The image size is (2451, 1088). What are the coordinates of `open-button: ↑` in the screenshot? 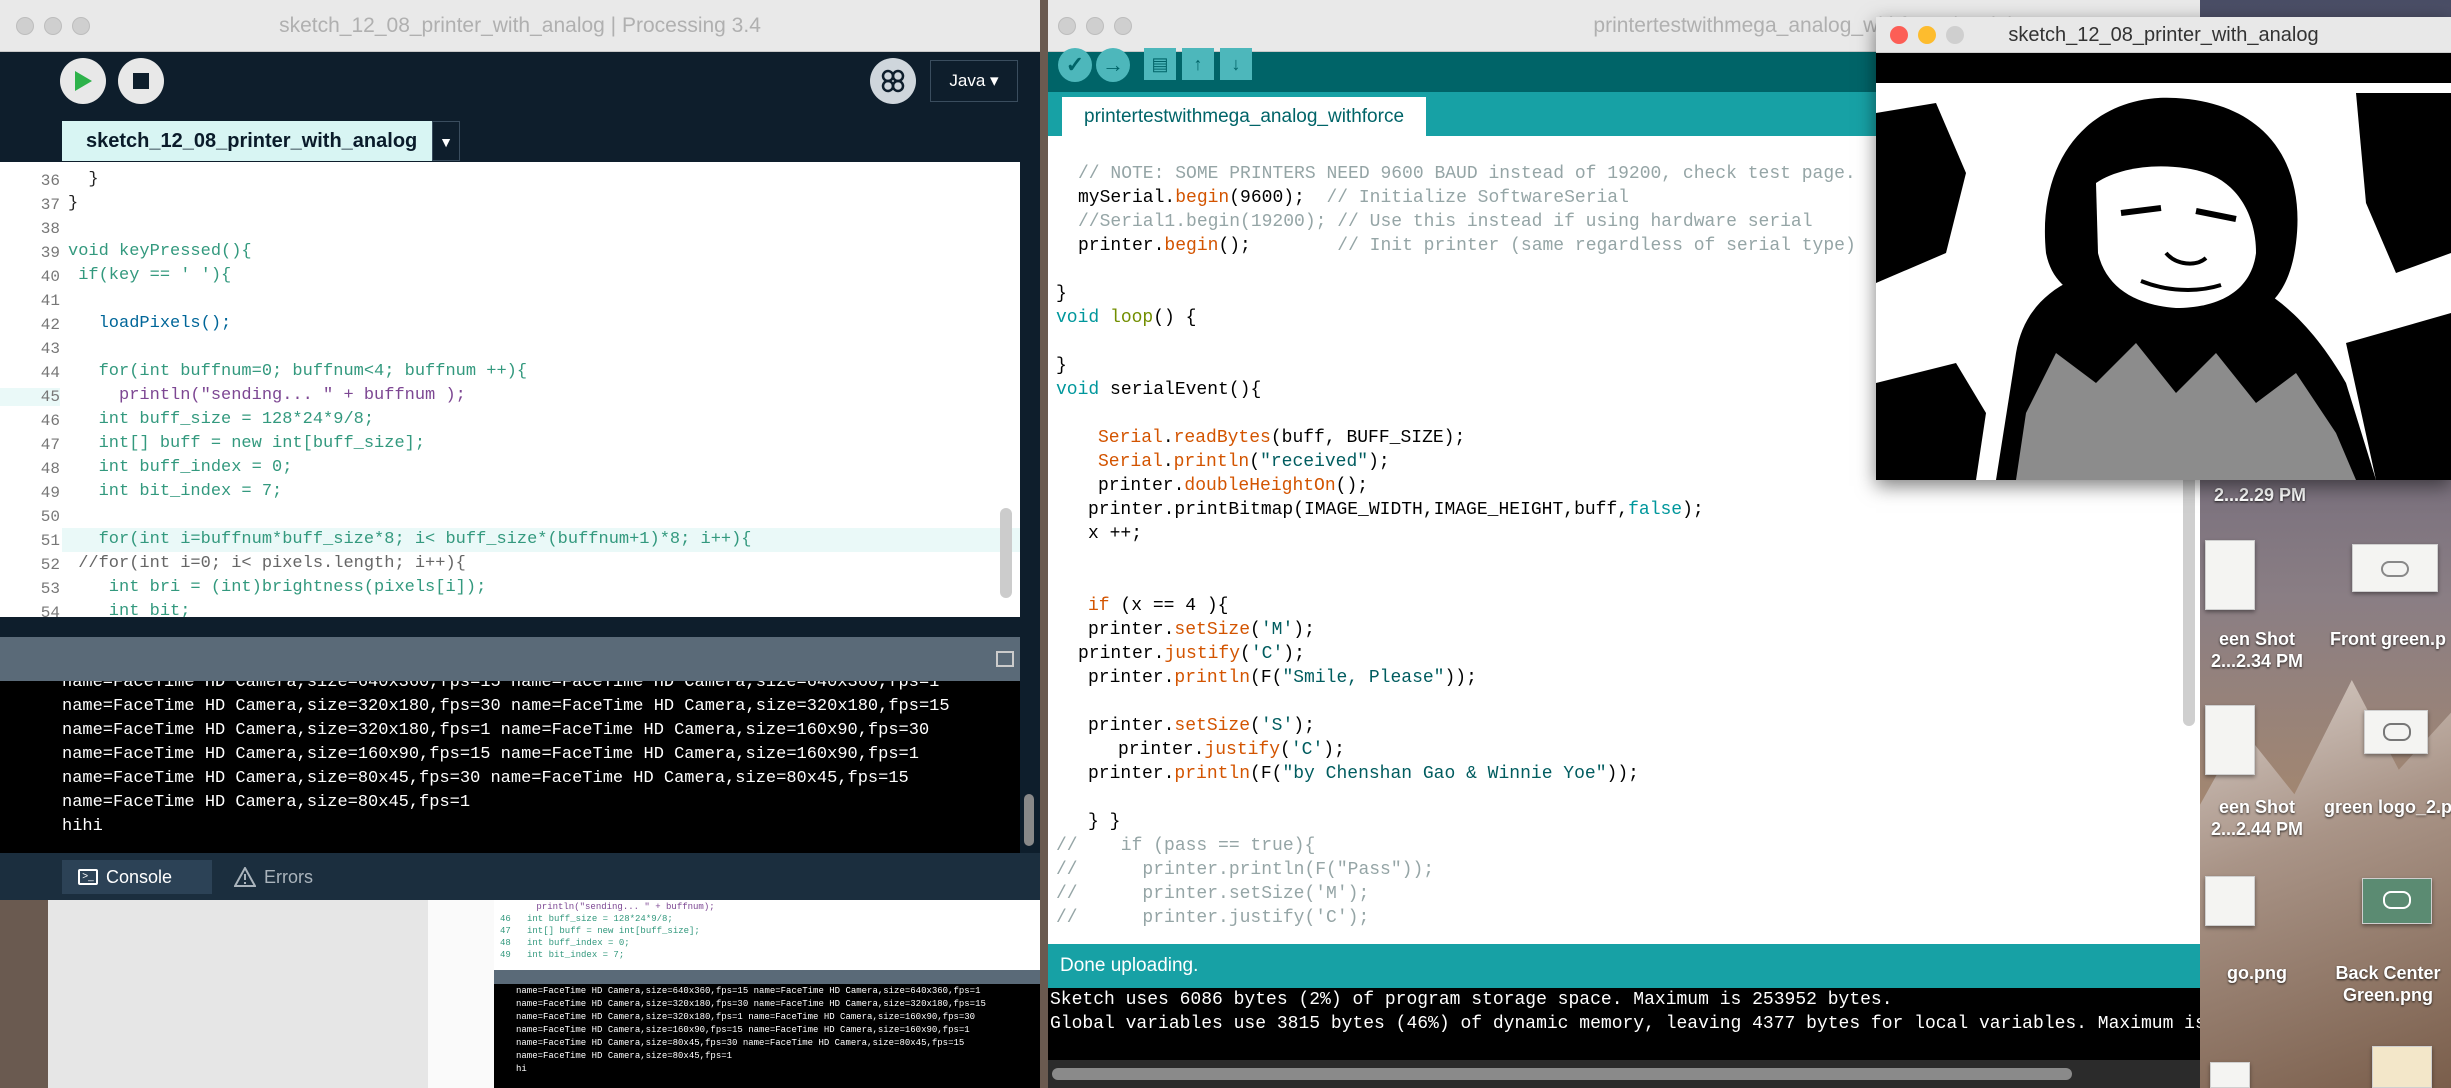 It's located at (1198, 64).